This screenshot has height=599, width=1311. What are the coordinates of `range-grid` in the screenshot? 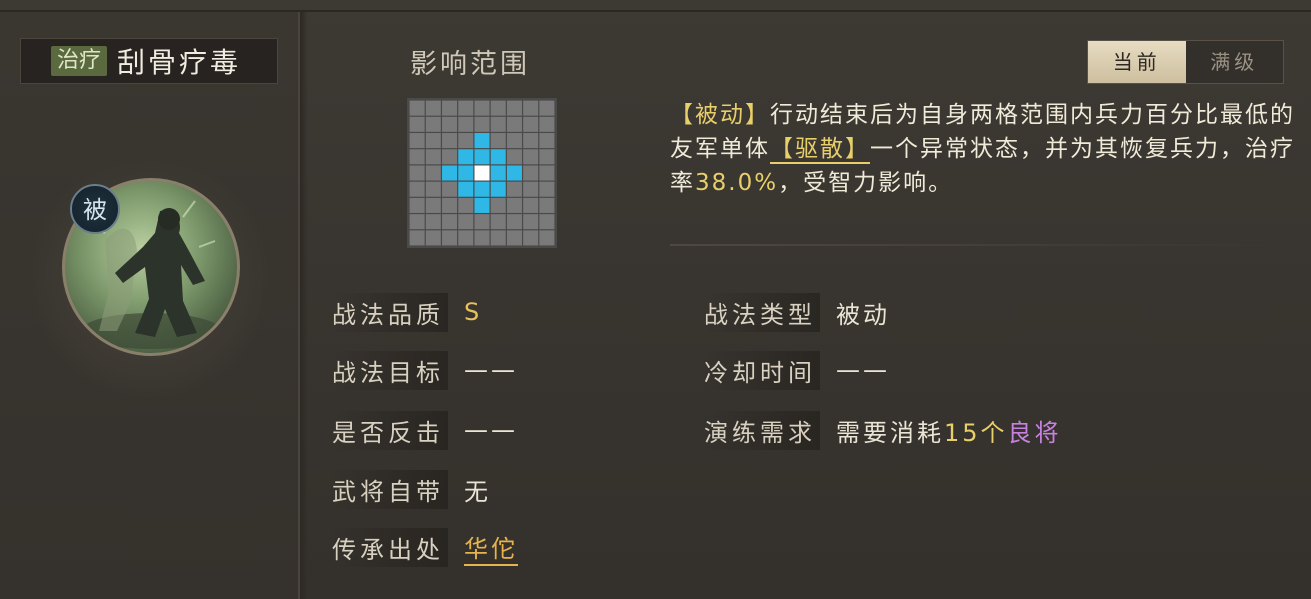 It's located at (482, 173).